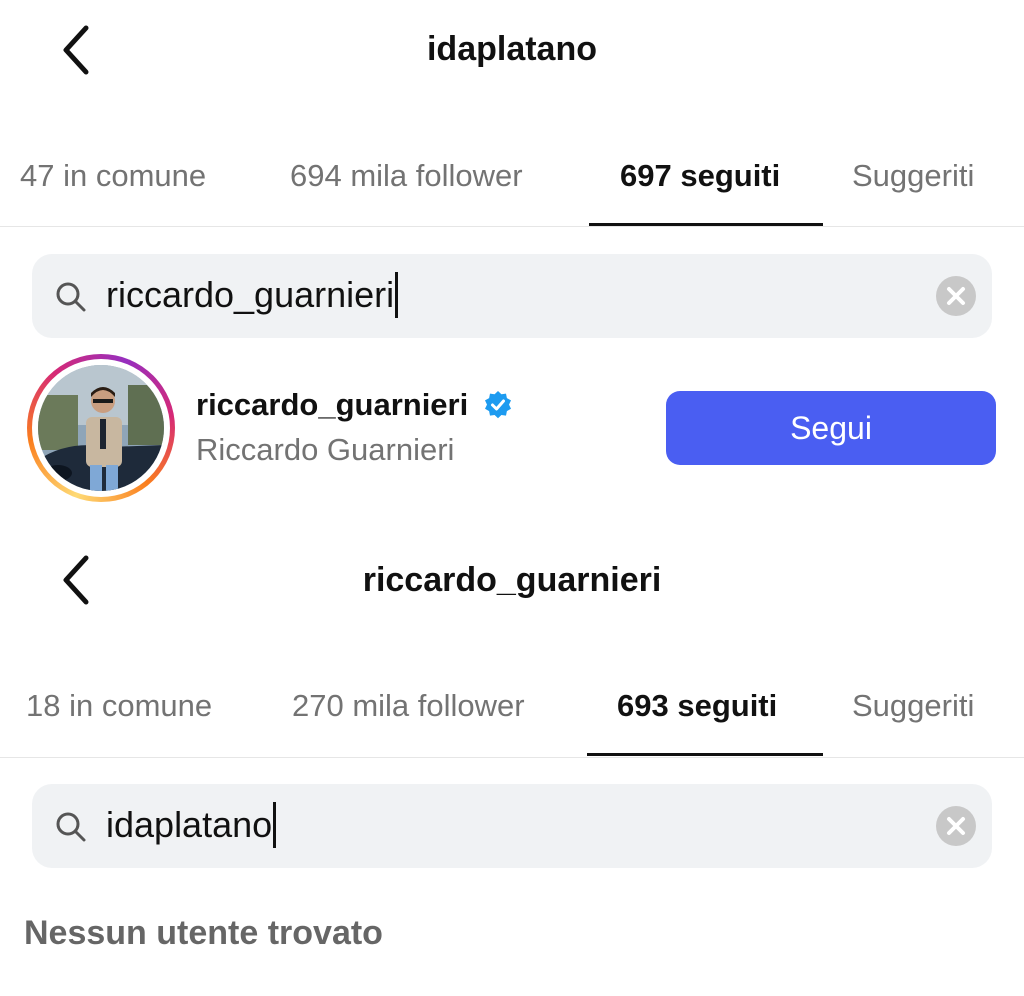 The height and width of the screenshot is (996, 1024). I want to click on result-username-row: riccardo_guarnieri, so click(354, 405).